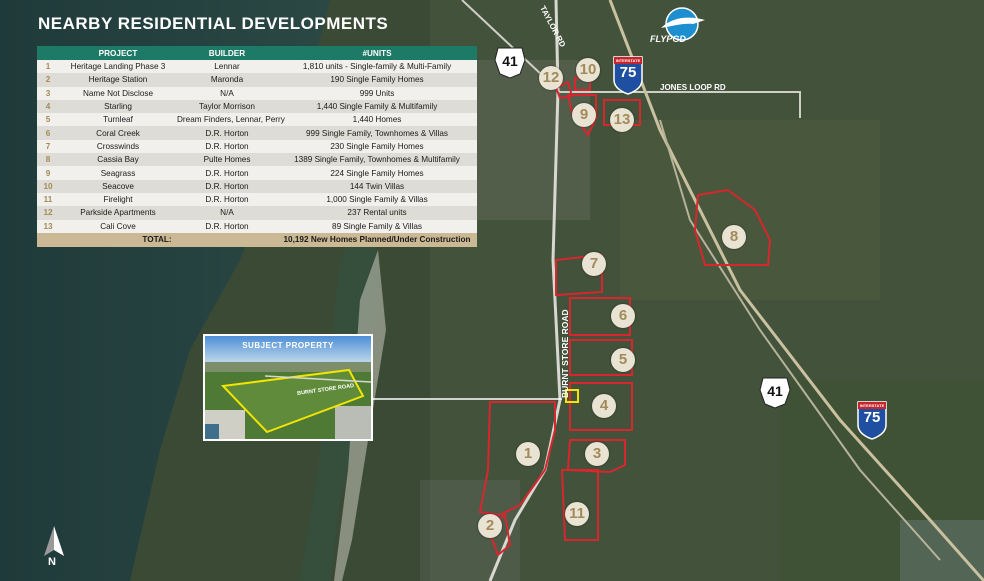  What do you see at coordinates (48, 67) in the screenshot?
I see `row-number: 1` at bounding box center [48, 67].